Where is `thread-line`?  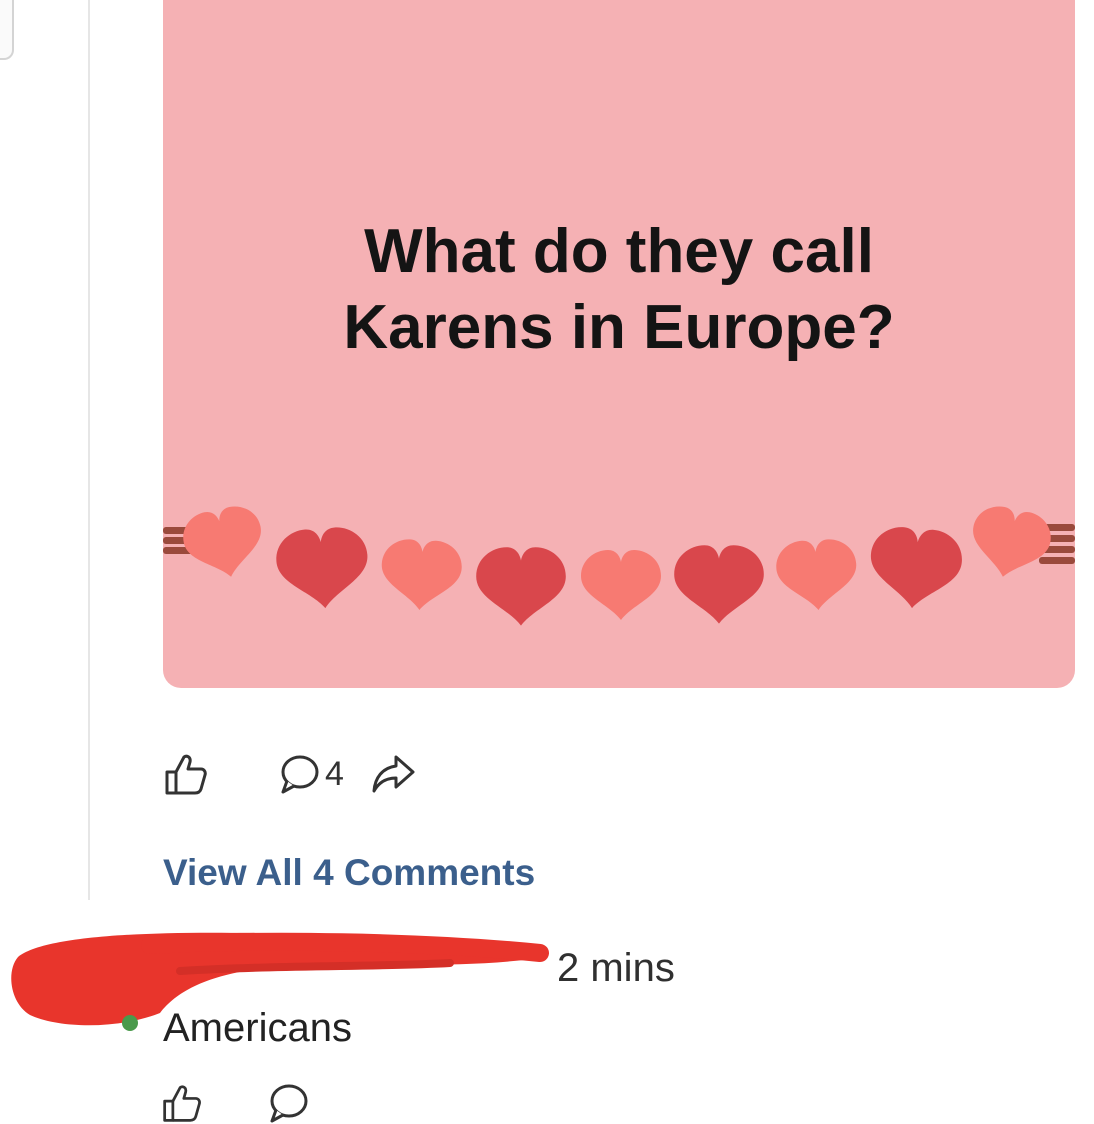
thread-line is located at coordinates (89, 450).